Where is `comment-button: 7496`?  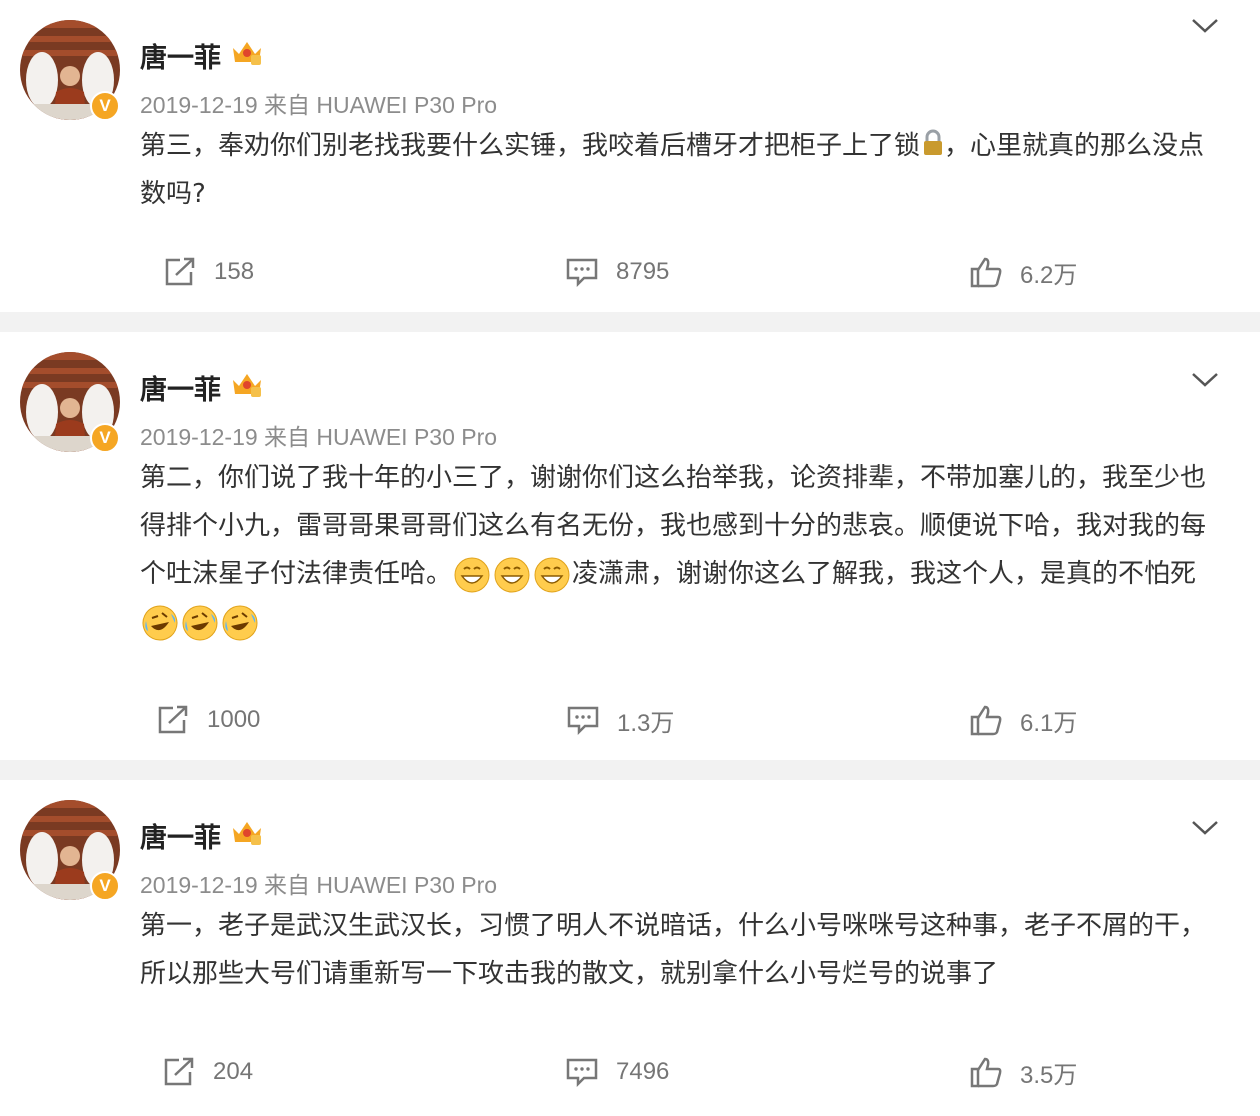 comment-button: 7496 is located at coordinates (617, 1072).